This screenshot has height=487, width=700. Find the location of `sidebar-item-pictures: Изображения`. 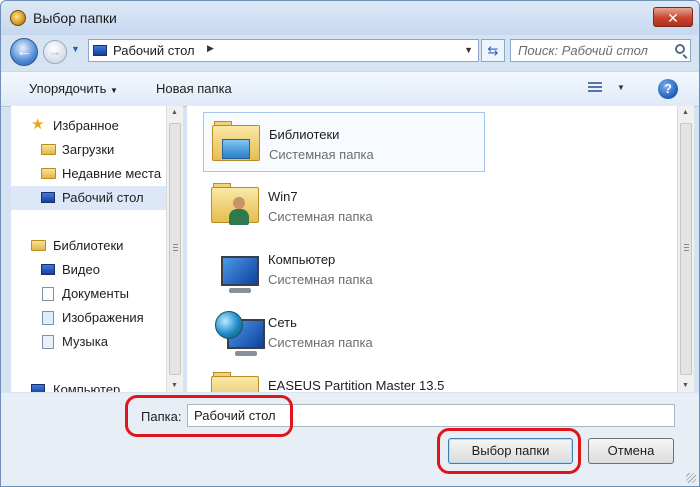

sidebar-item-pictures: Изображения is located at coordinates (88, 318).